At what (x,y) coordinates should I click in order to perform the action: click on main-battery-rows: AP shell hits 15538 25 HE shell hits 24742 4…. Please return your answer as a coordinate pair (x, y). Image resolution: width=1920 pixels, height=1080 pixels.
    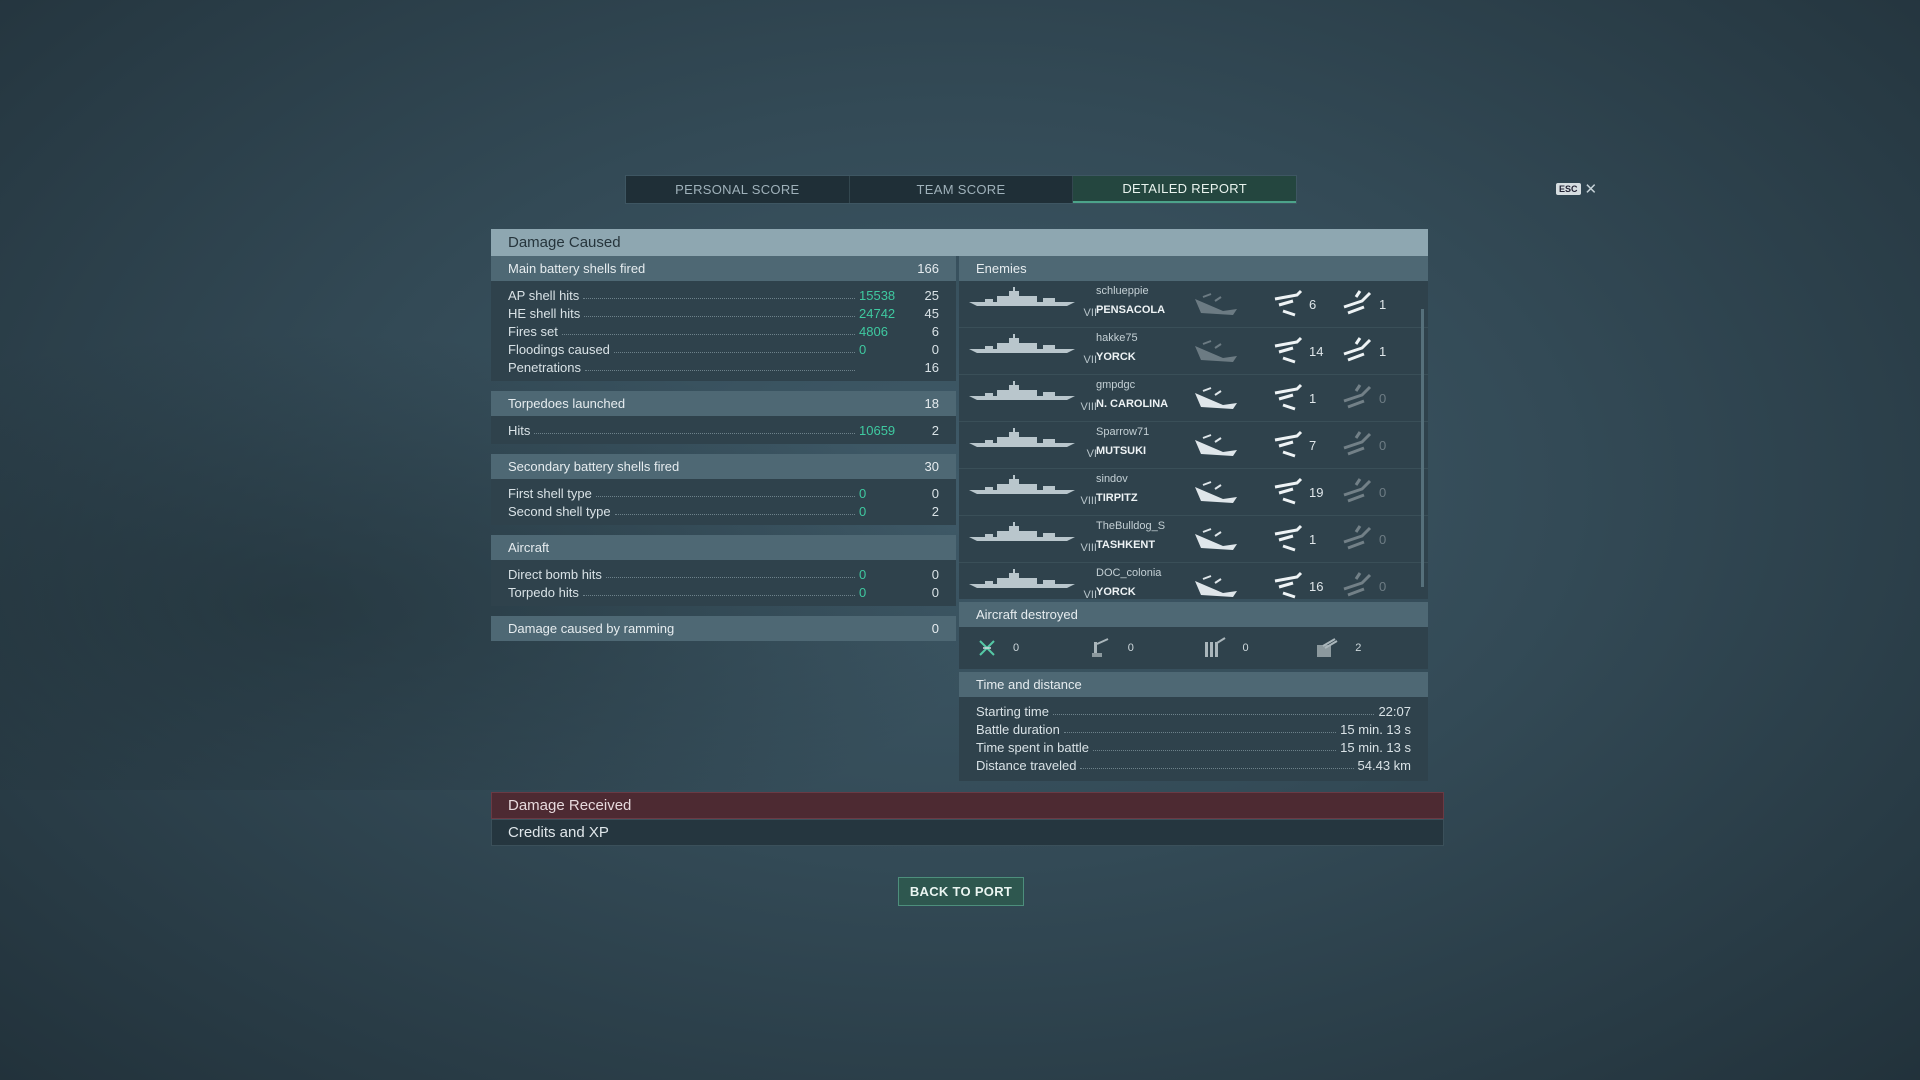
    Looking at the image, I should click on (723, 331).